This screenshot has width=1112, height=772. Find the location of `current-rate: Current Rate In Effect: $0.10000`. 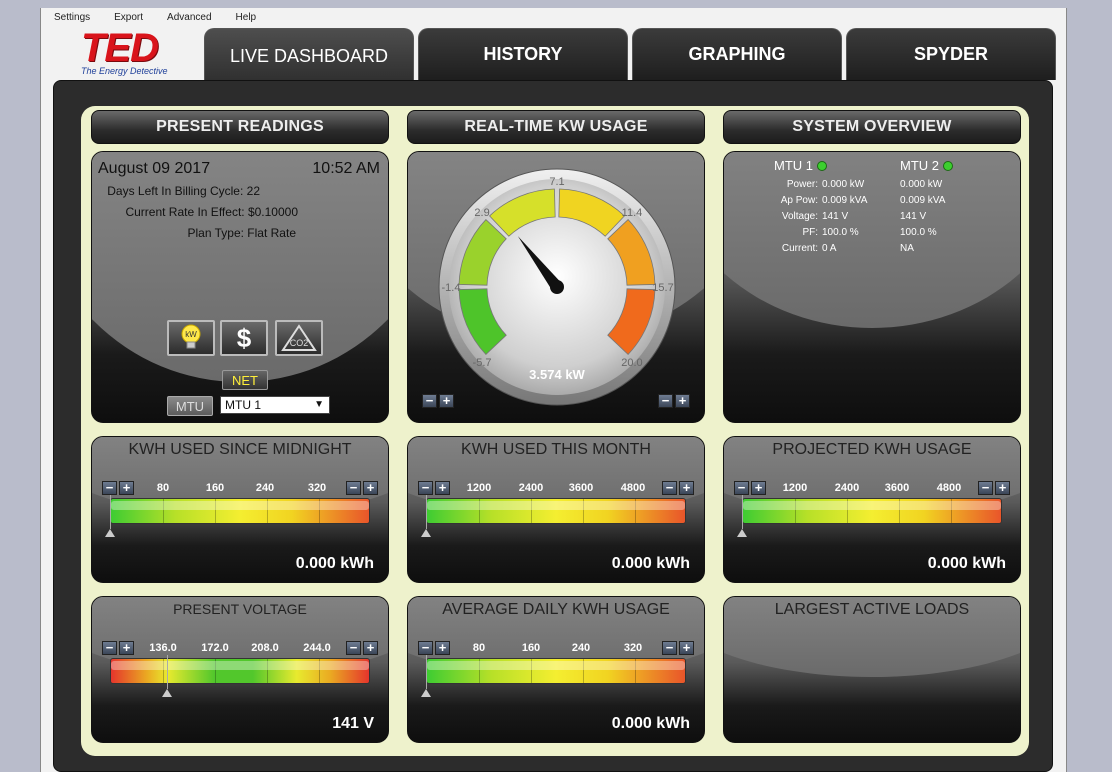

current-rate: Current Rate In Effect: $0.10000 is located at coordinates (211, 212).